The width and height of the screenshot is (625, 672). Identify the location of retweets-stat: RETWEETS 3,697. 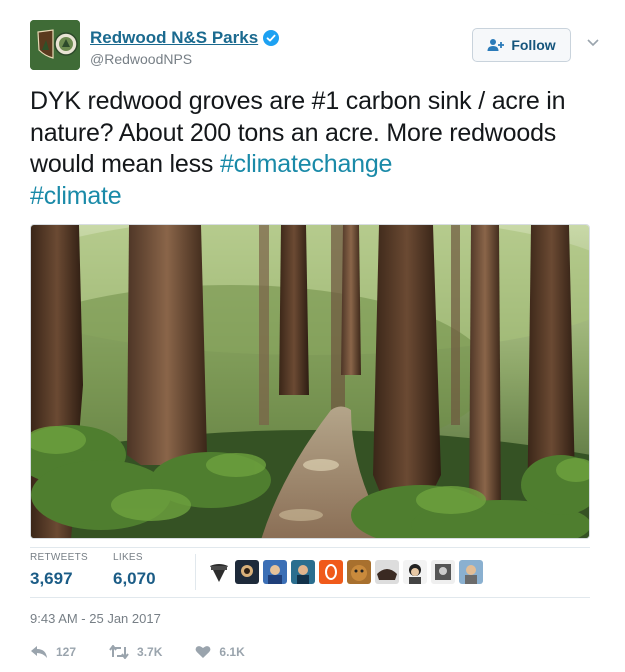
(59, 570).